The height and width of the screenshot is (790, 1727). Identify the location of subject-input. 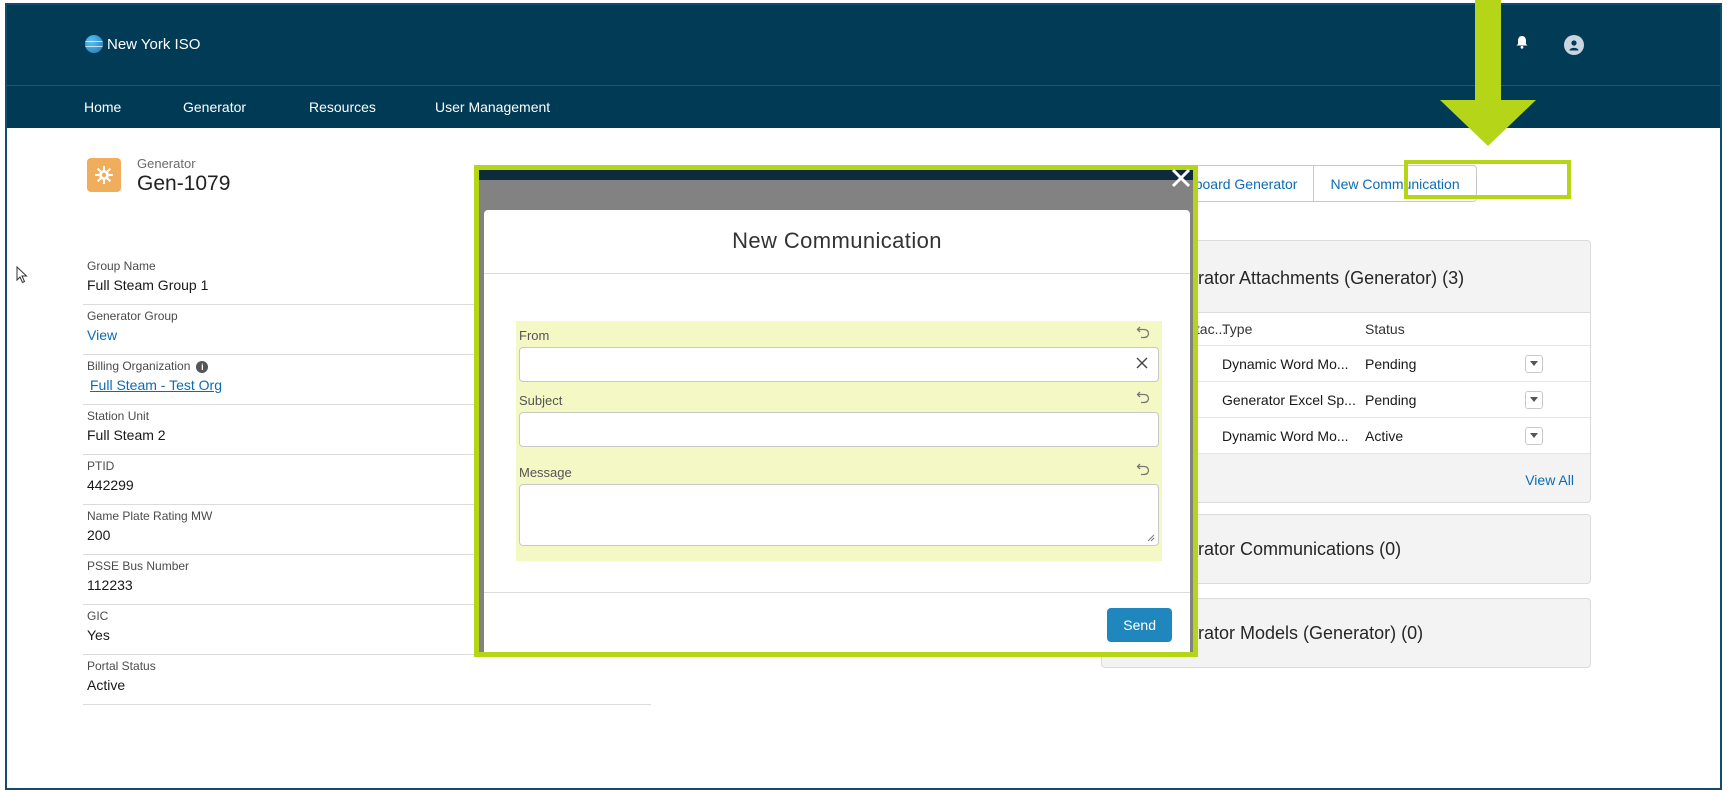
(839, 429).